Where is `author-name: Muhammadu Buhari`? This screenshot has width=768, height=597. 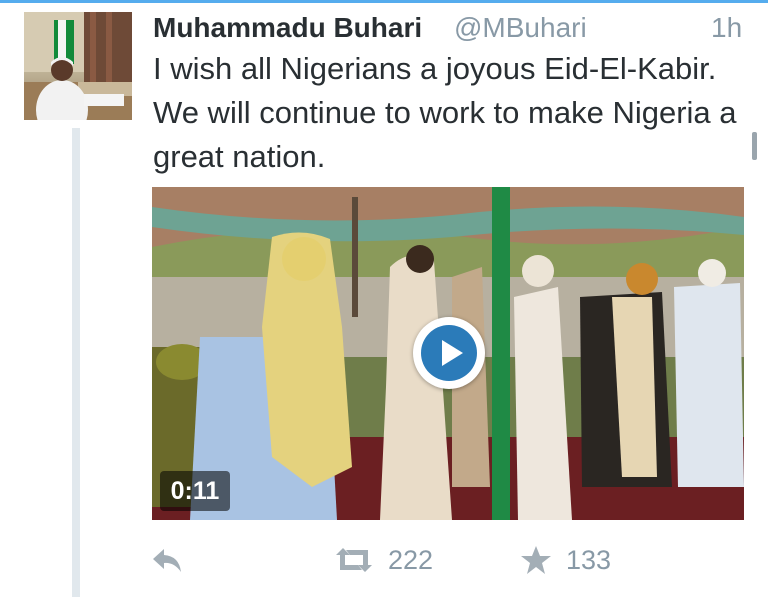
author-name: Muhammadu Buhari is located at coordinates (287, 28).